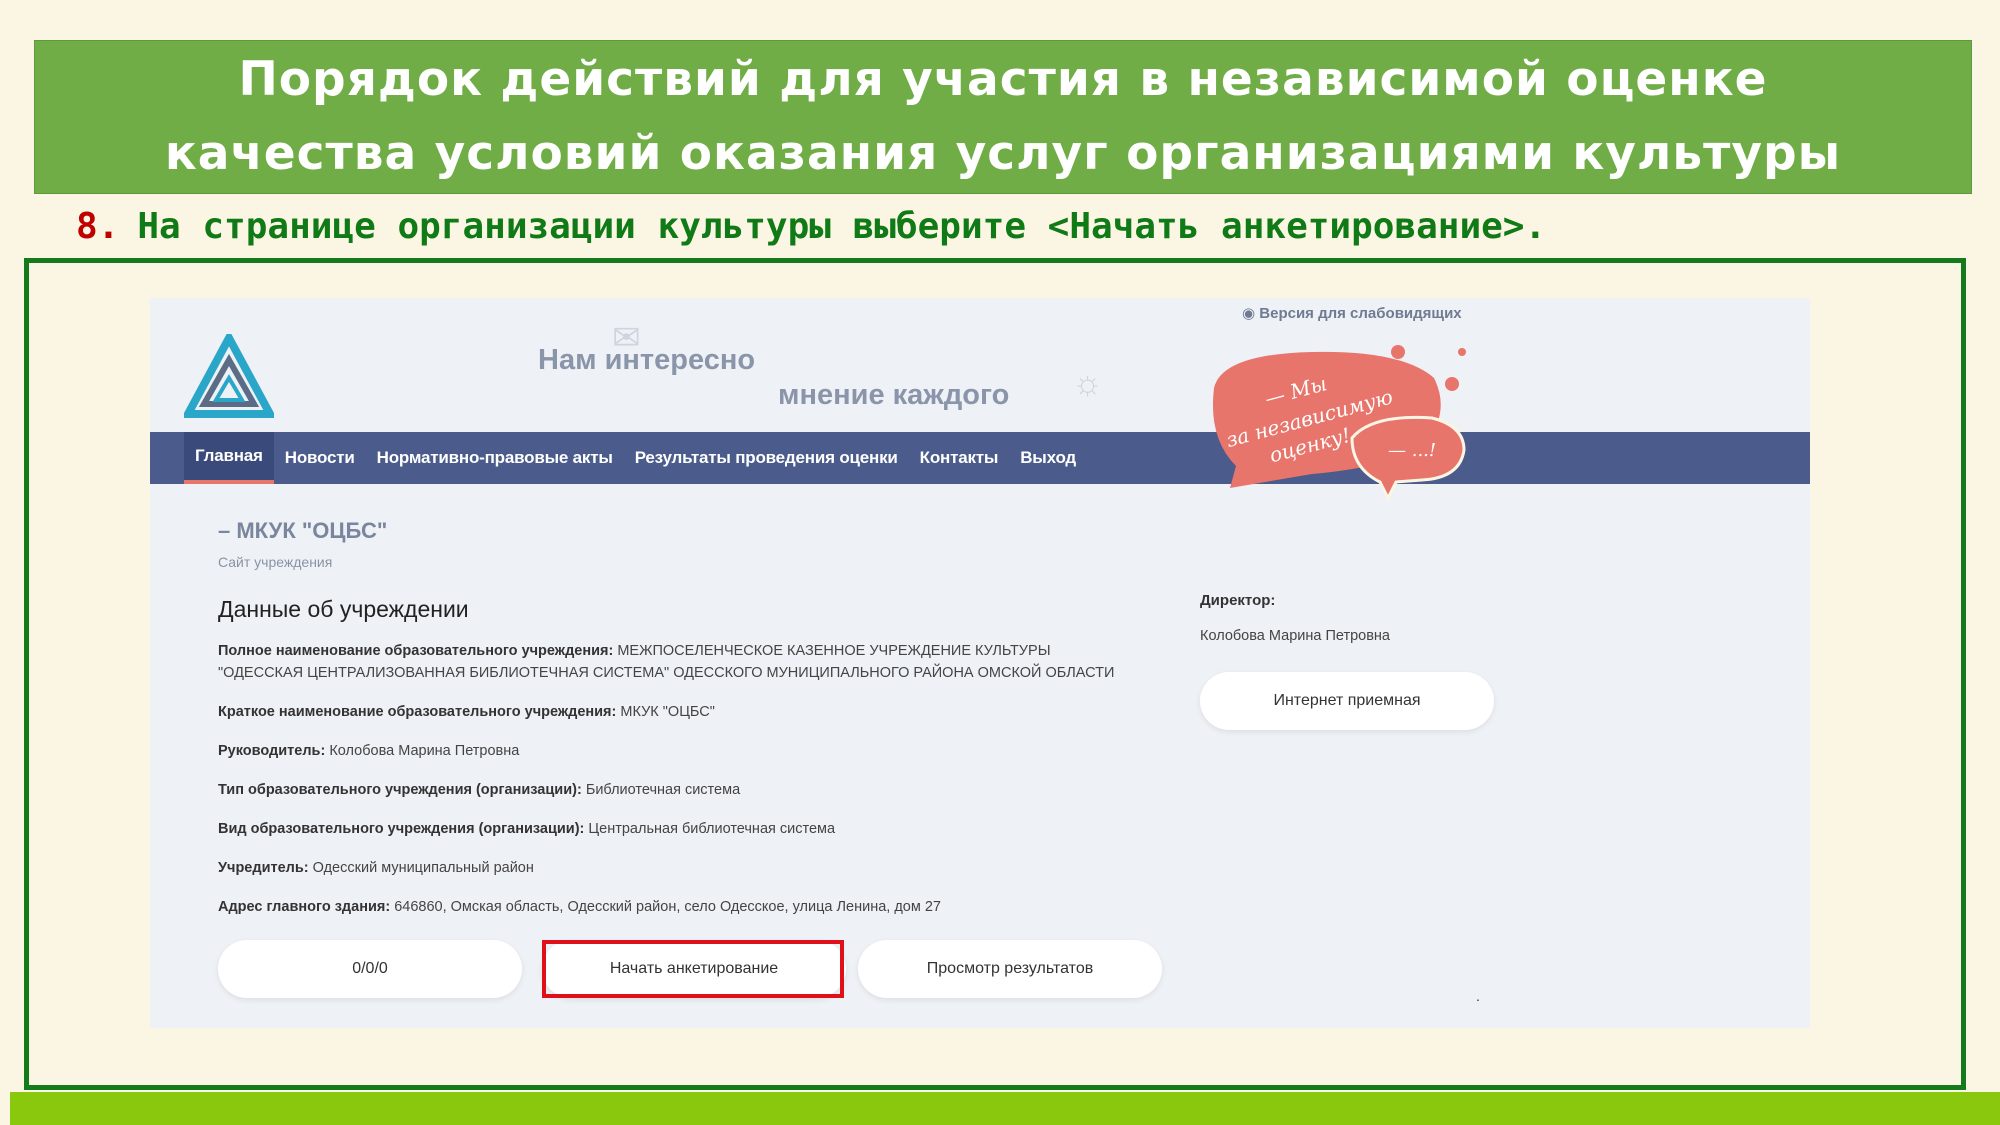  I want to click on director-name: Колобова Марина Петровна, so click(1295, 636).